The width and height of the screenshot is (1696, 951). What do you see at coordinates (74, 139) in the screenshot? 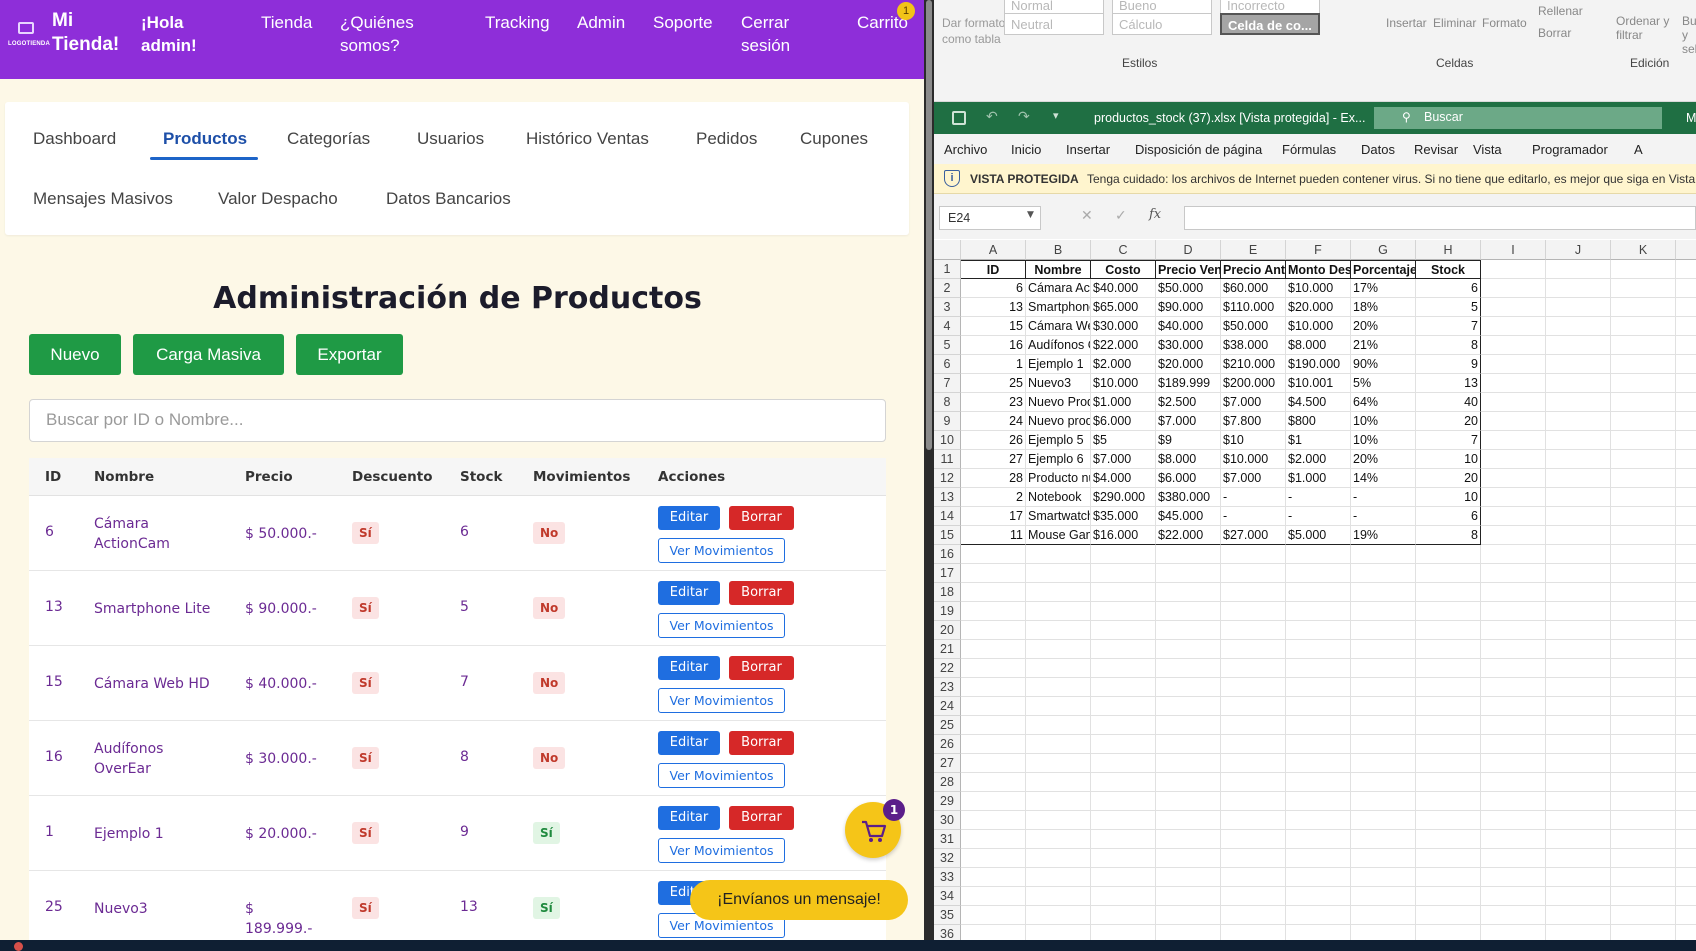
I see `tab-dashboard: Dashboard` at bounding box center [74, 139].